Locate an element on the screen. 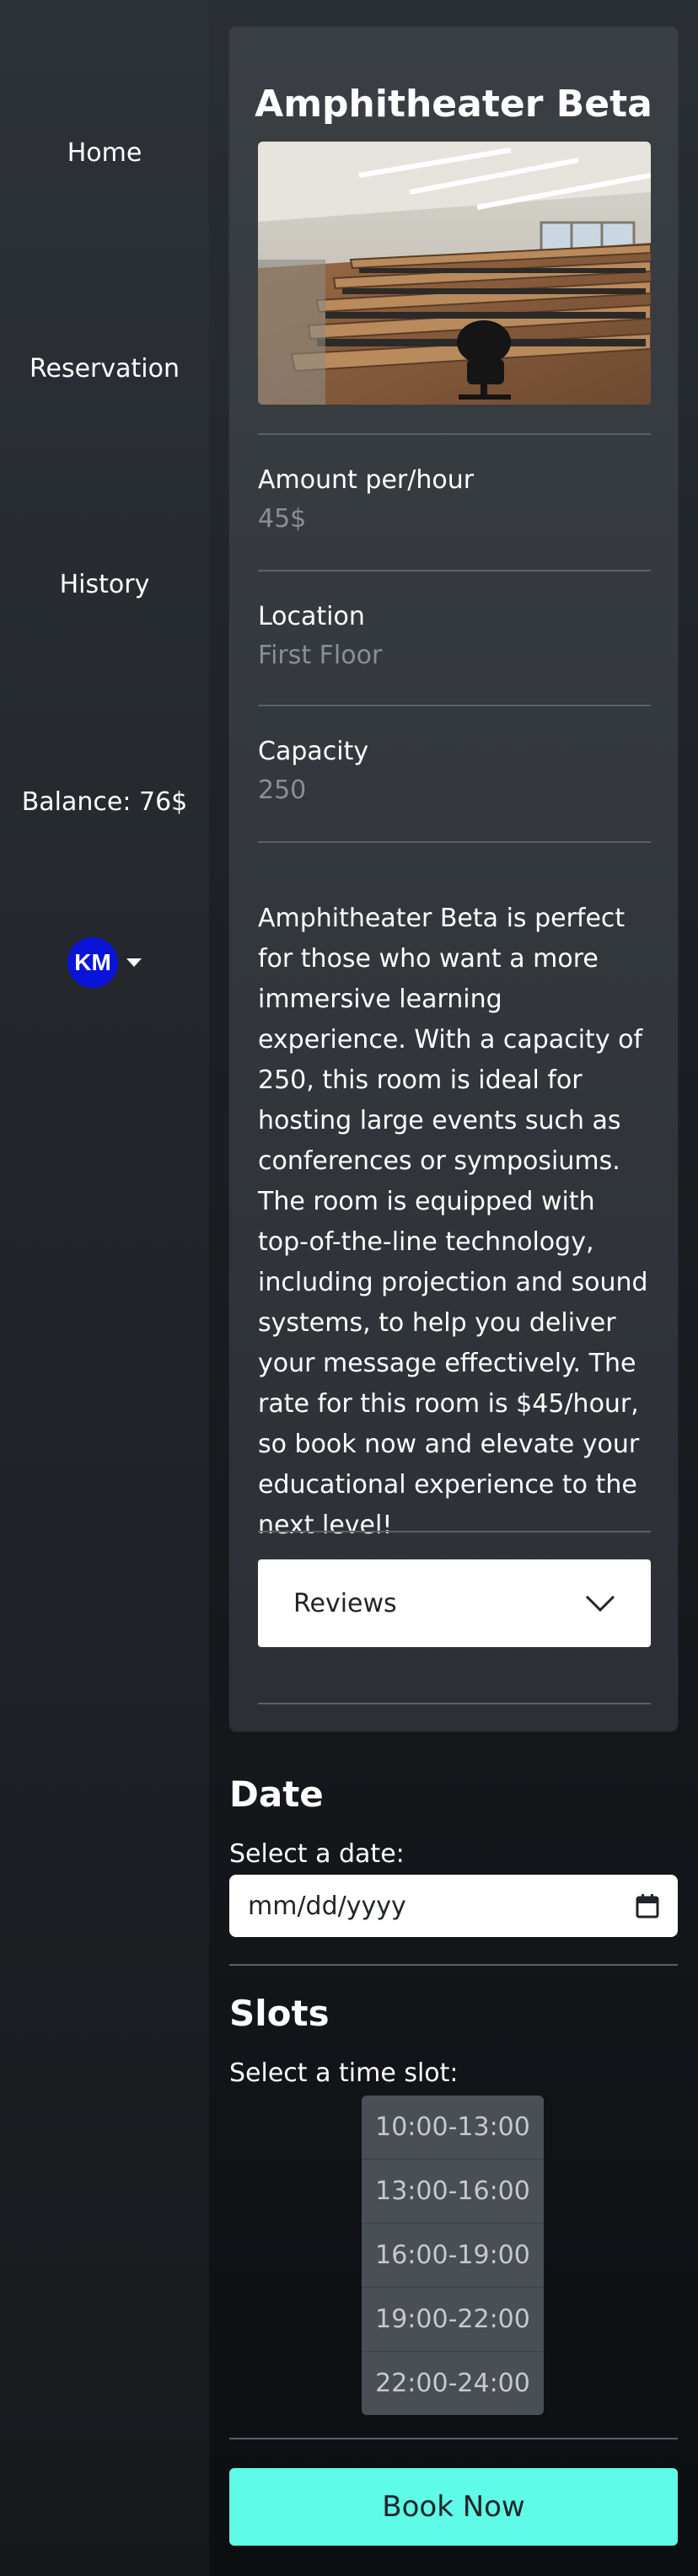  nav-reservation: Reservation is located at coordinates (104, 369).